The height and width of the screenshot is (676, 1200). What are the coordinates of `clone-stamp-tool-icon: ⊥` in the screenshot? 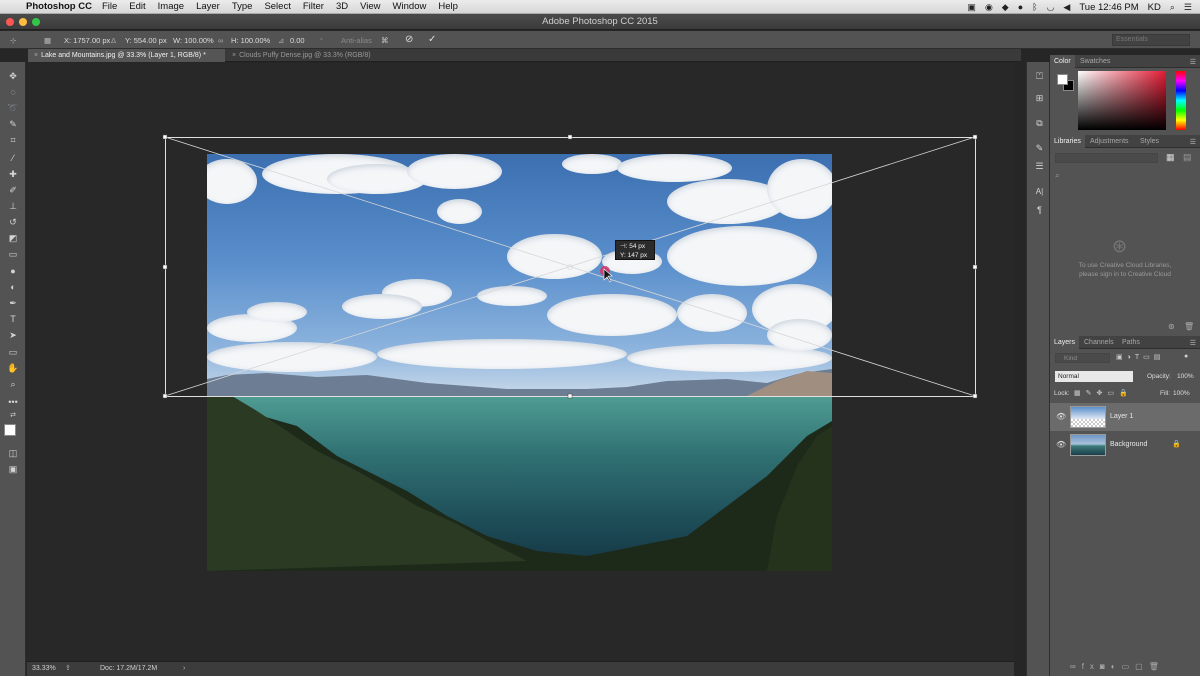 It's located at (13, 206).